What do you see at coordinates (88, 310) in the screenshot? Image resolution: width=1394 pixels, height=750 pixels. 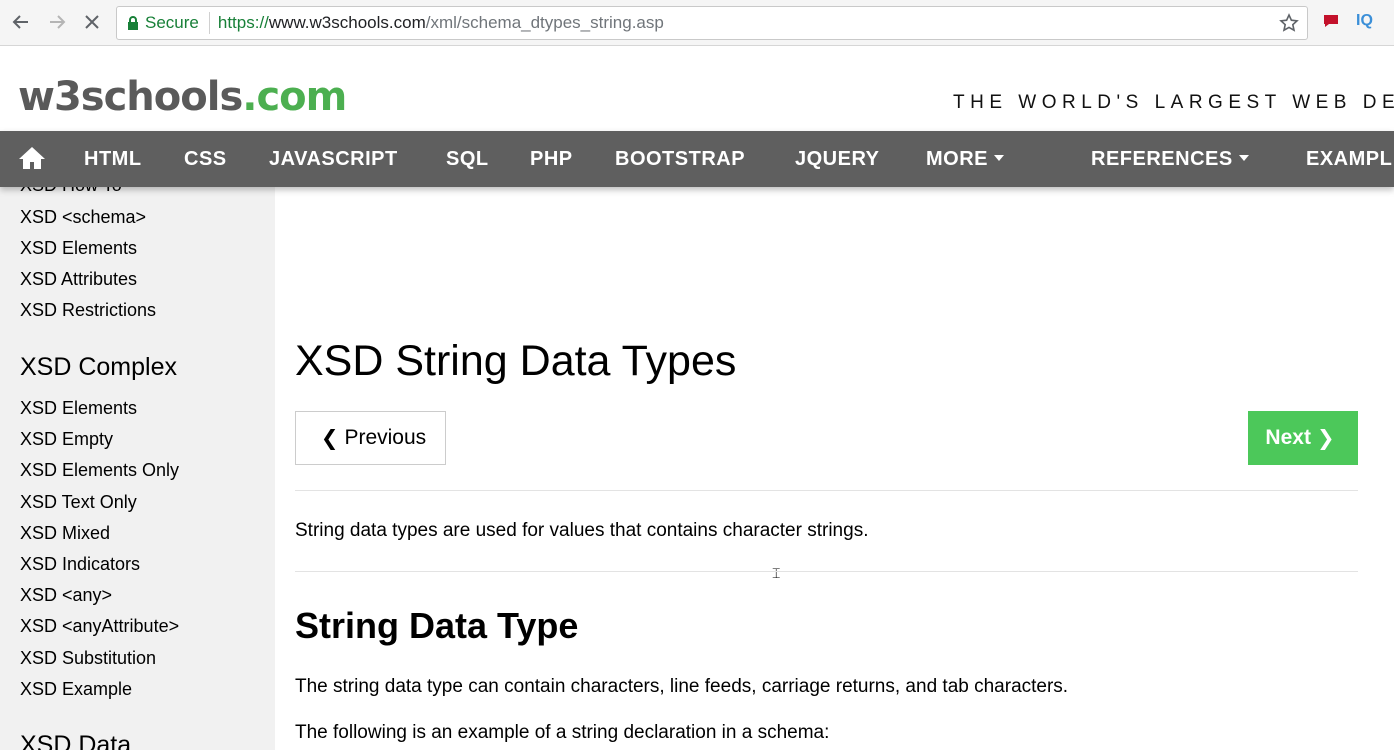 I see `sidebar-item-xsd-restrictions: XSD Restrictions` at bounding box center [88, 310].